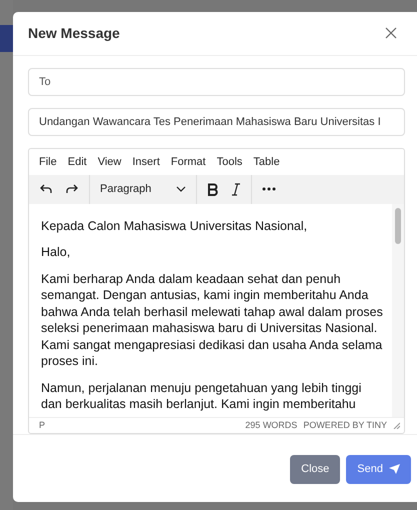 Image resolution: width=417 pixels, height=510 pixels. Describe the element at coordinates (74, 33) in the screenshot. I see `dialog-title: New Message` at that location.